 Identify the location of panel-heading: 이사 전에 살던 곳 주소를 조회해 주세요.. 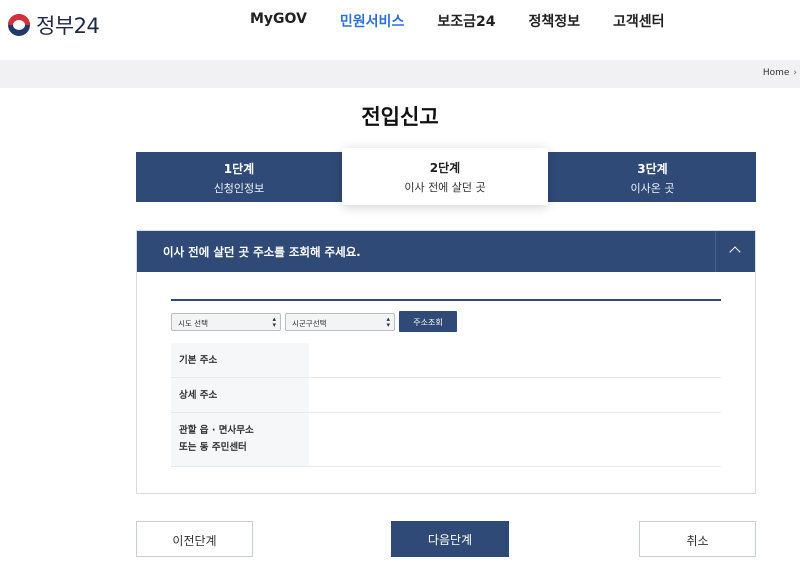
(262, 252).